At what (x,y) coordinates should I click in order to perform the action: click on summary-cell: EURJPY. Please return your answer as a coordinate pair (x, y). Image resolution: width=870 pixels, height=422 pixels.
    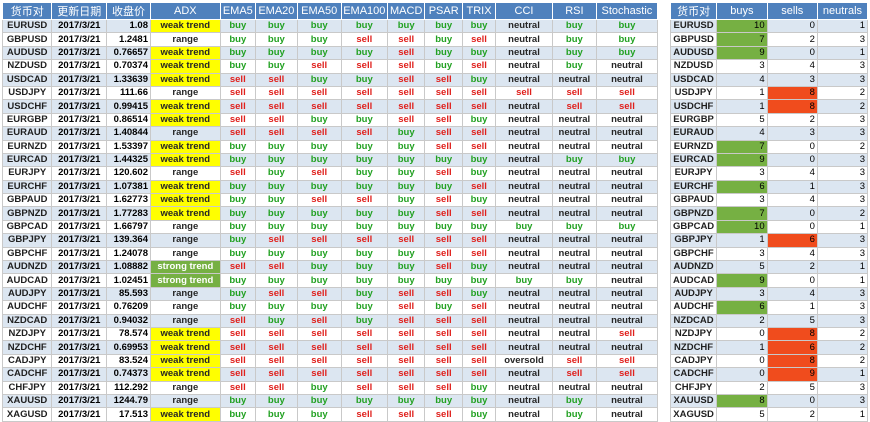
    Looking at the image, I should click on (693, 173).